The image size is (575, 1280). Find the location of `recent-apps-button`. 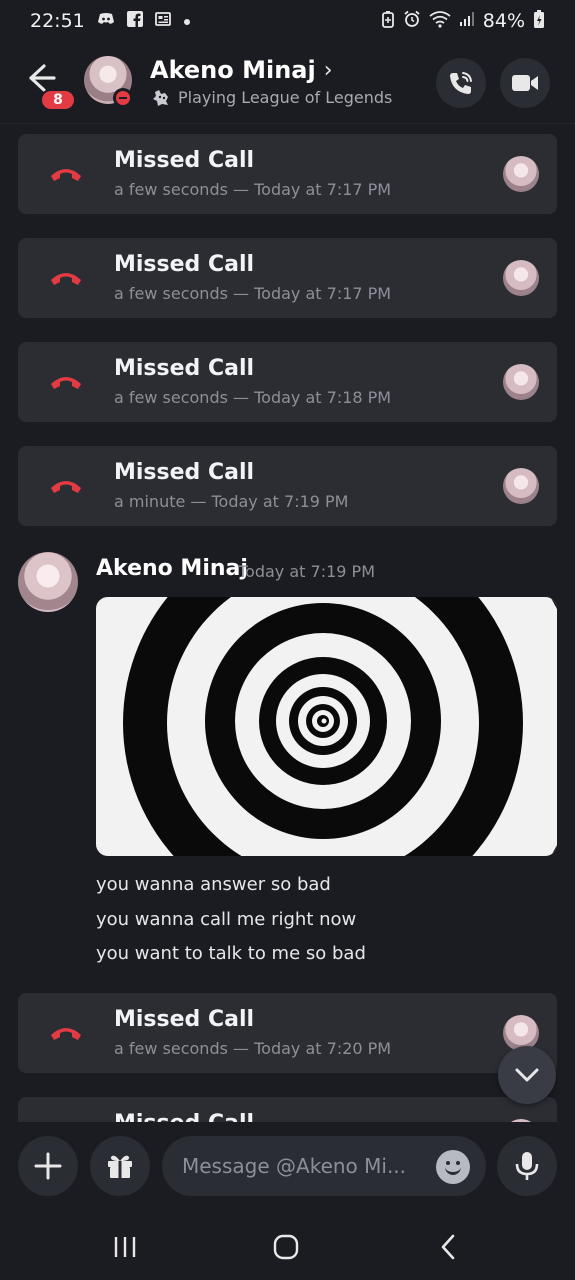

recent-apps-button is located at coordinates (125, 1247).